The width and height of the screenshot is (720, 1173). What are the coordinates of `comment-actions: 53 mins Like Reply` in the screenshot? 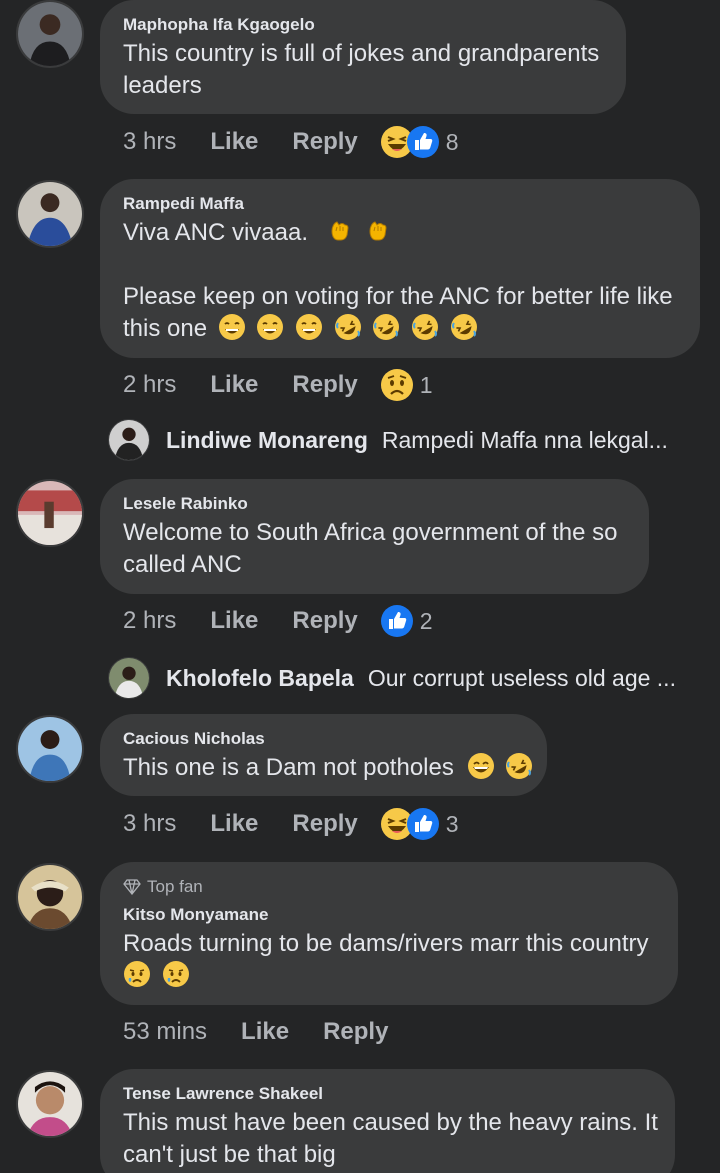 It's located at (272, 1032).